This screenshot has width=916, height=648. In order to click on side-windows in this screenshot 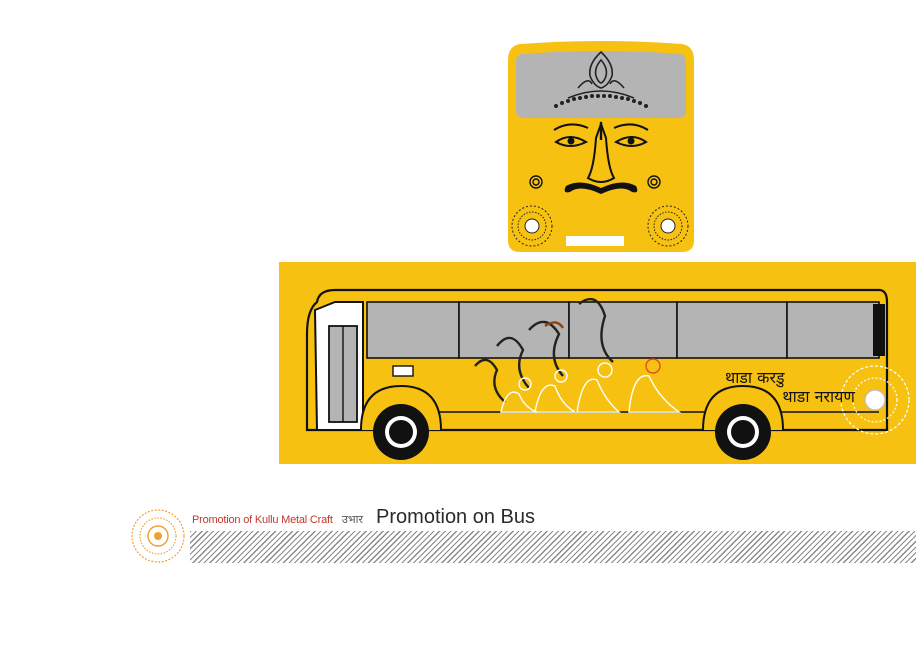, I will do `click(623, 330)`.